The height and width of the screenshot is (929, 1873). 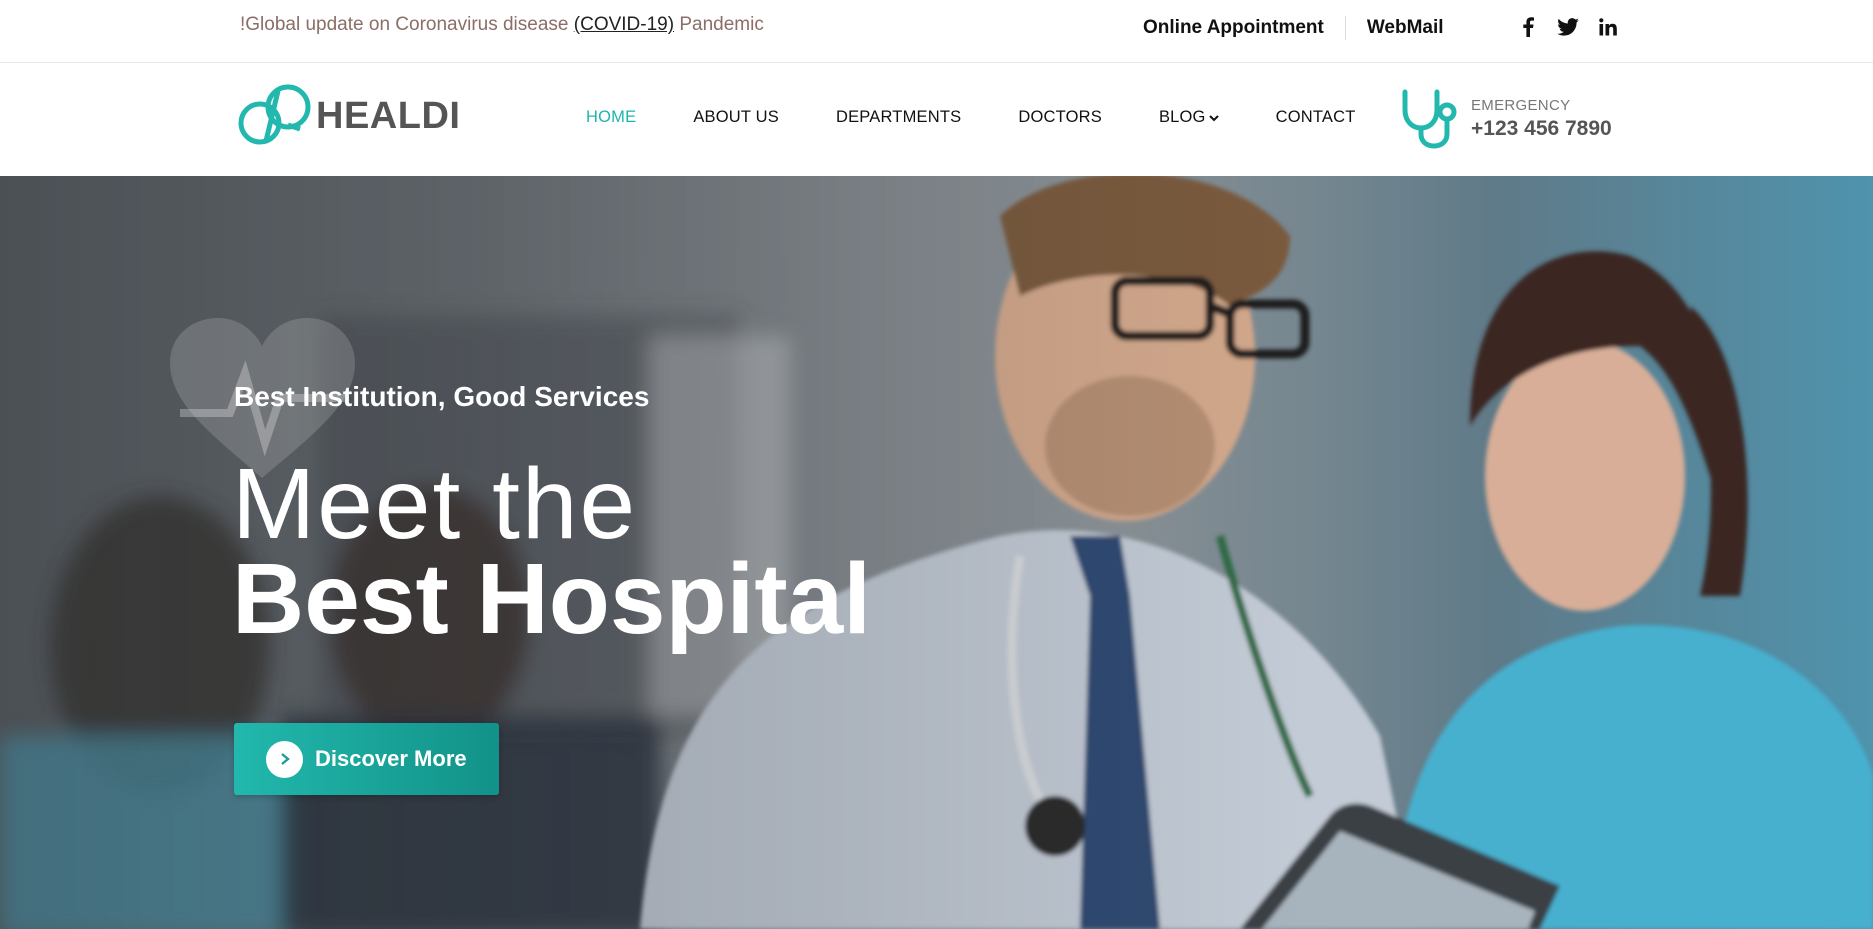 What do you see at coordinates (1541, 129) in the screenshot?
I see `emergency-phone: +123 456 7890` at bounding box center [1541, 129].